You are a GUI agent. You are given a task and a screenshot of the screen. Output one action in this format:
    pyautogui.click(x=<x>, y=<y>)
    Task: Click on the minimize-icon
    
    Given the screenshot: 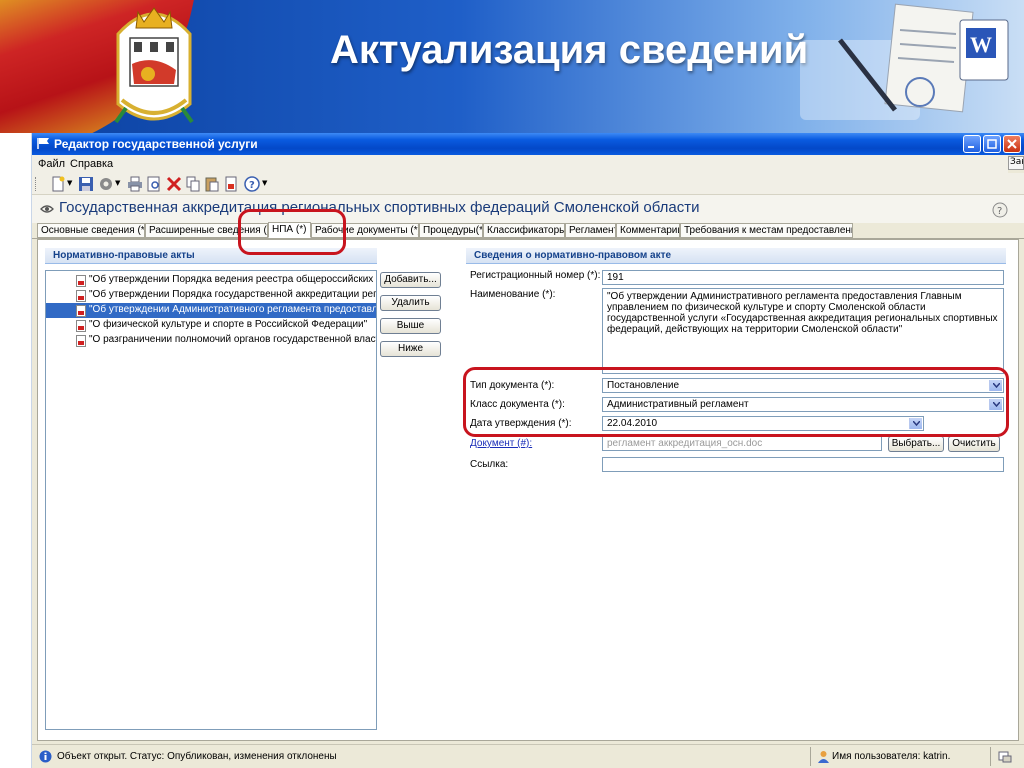 What is the action you would take?
    pyautogui.click(x=971, y=147)
    